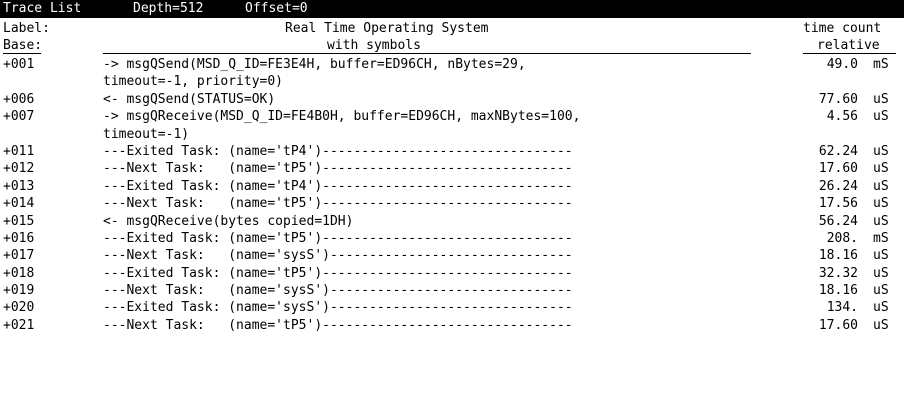  What do you see at coordinates (19, 204) in the screenshot?
I see `trace-state-label: +014` at bounding box center [19, 204].